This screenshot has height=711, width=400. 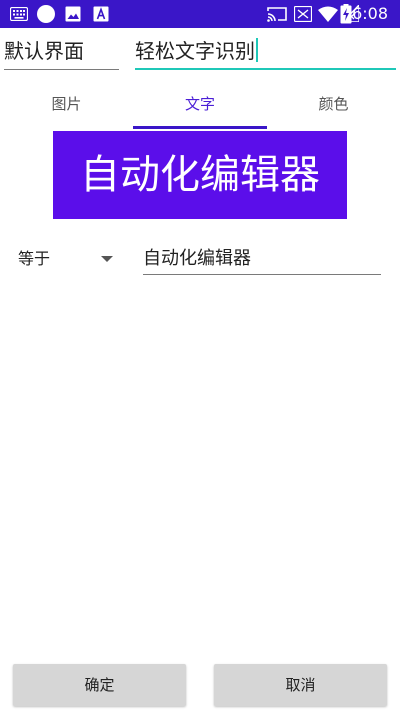 I want to click on title-input: 轻松文字识别, so click(x=265, y=53).